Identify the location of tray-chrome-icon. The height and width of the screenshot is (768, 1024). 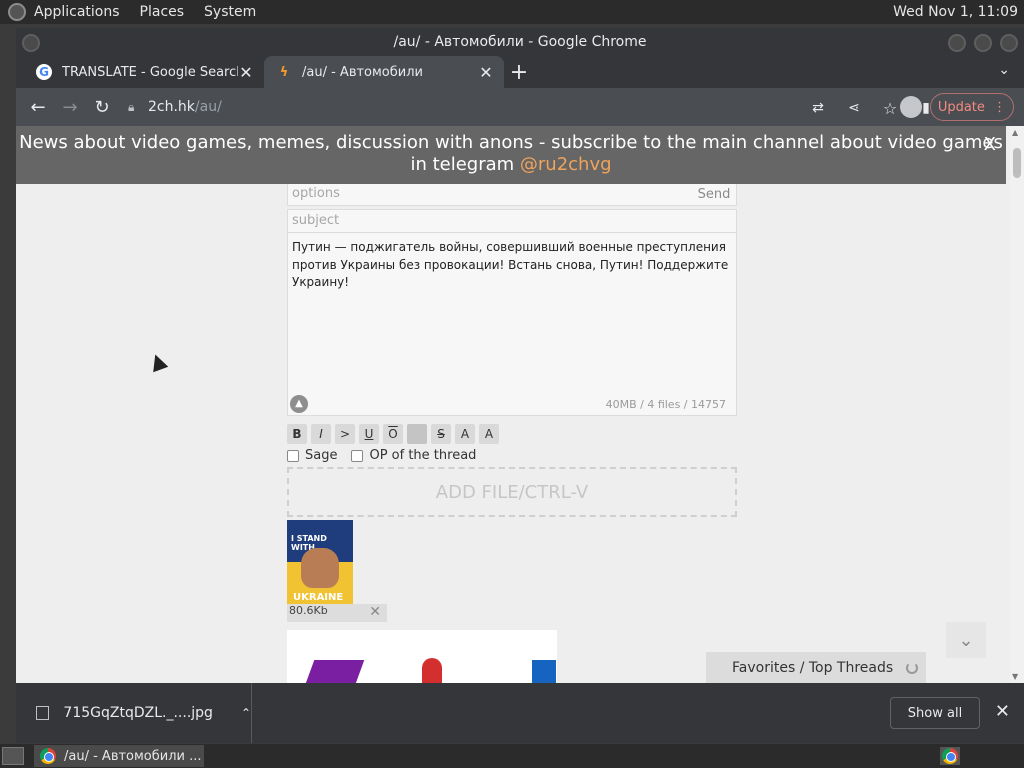
(950, 756).